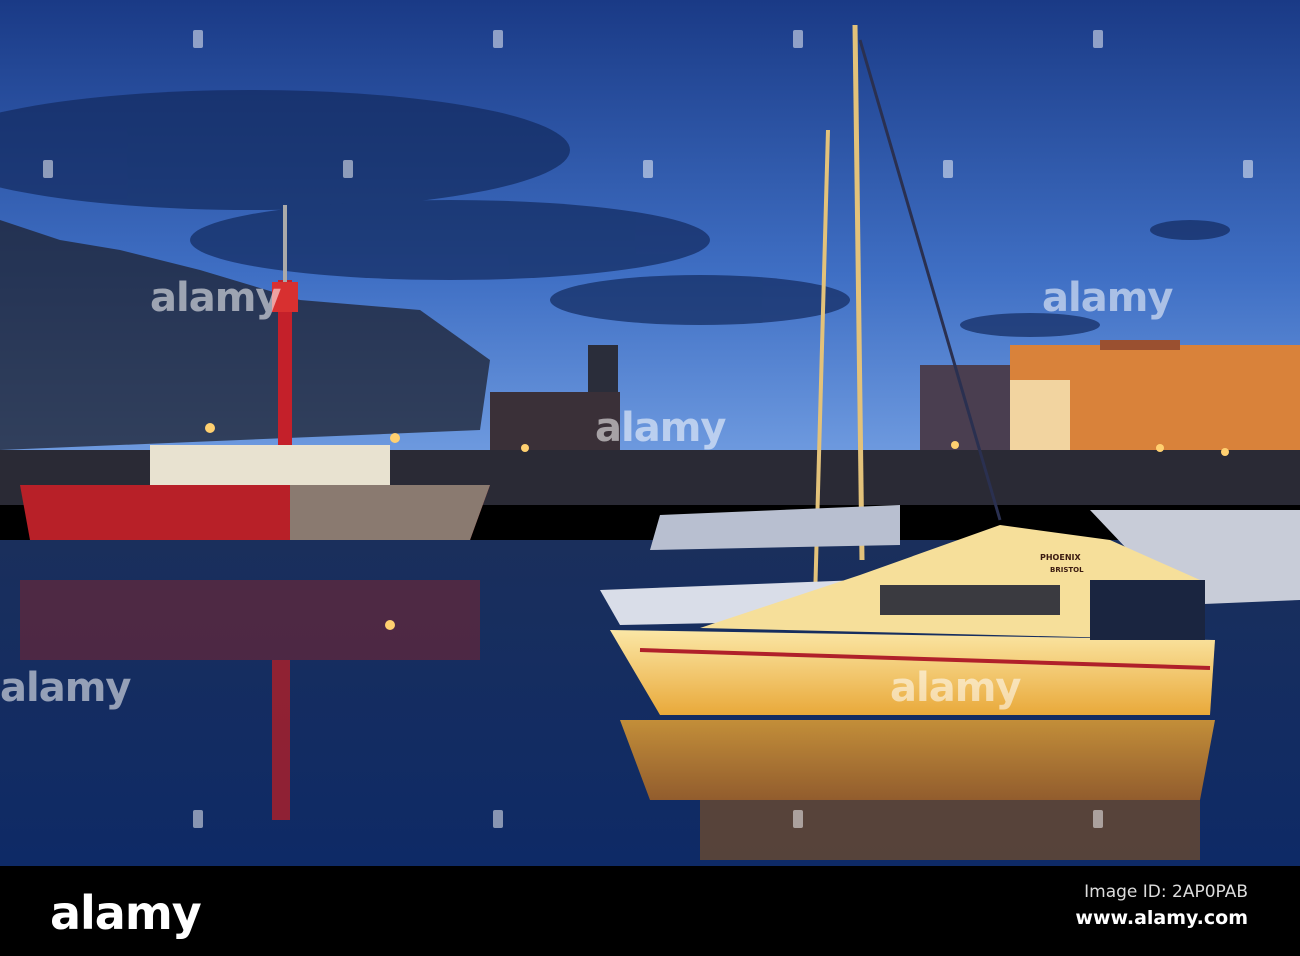  I want to click on boat-name: PHOENIX, so click(1060, 557).